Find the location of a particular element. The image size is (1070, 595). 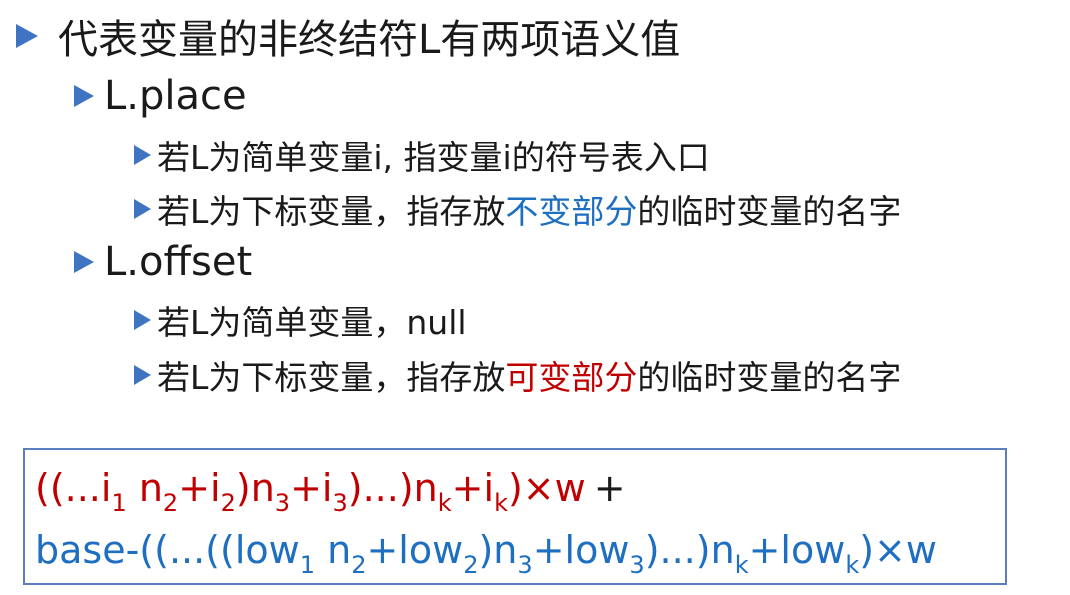

offset-item-2-prefix: 若L为下标变量，指存放 is located at coordinates (331, 377).